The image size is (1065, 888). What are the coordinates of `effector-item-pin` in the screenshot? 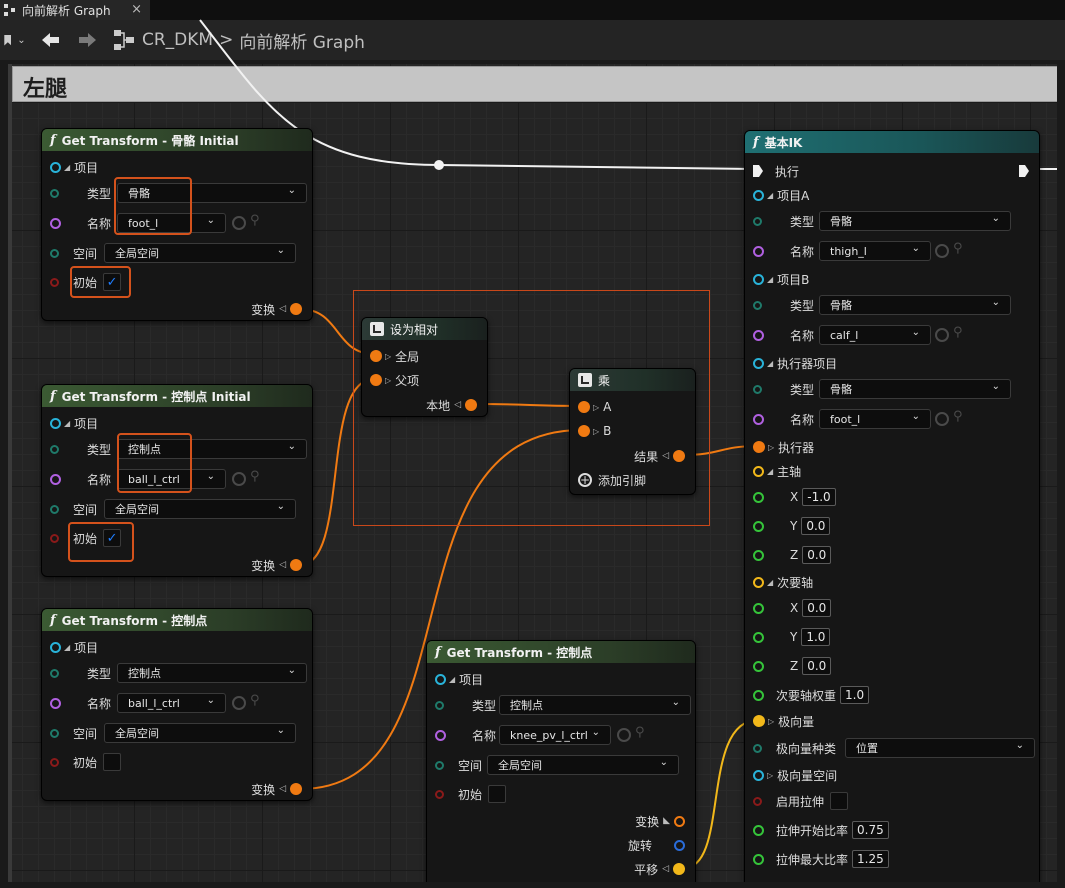 It's located at (758, 363).